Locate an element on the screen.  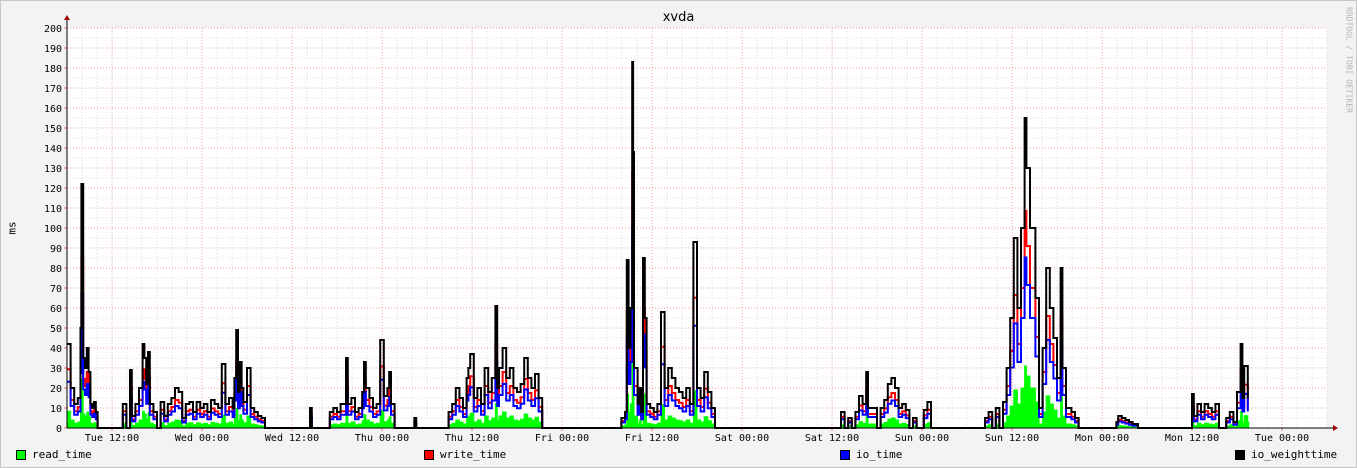
x-tick-label: Mon 12:00 is located at coordinates (1192, 438).